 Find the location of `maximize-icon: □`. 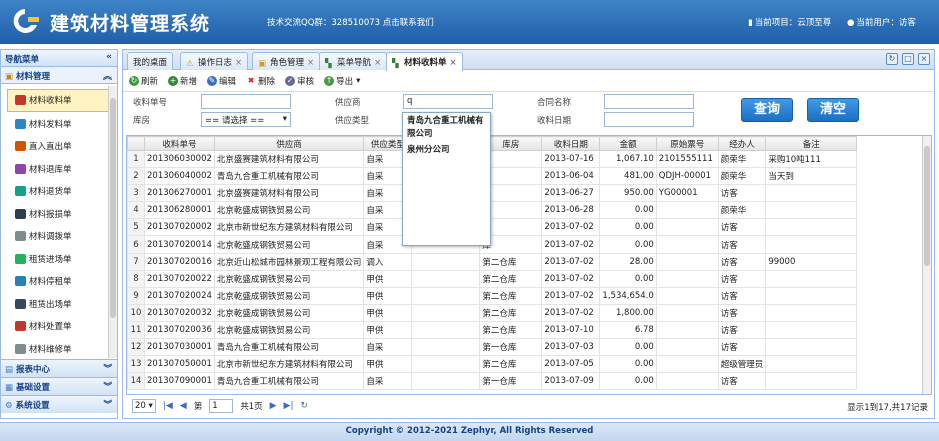

maximize-icon: □ is located at coordinates (908, 59).